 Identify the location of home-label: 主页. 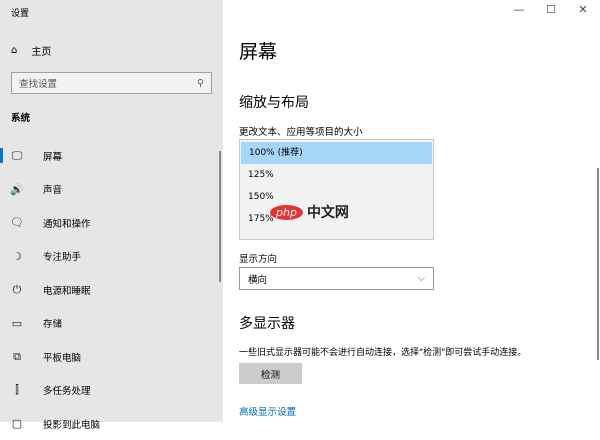
(41, 52).